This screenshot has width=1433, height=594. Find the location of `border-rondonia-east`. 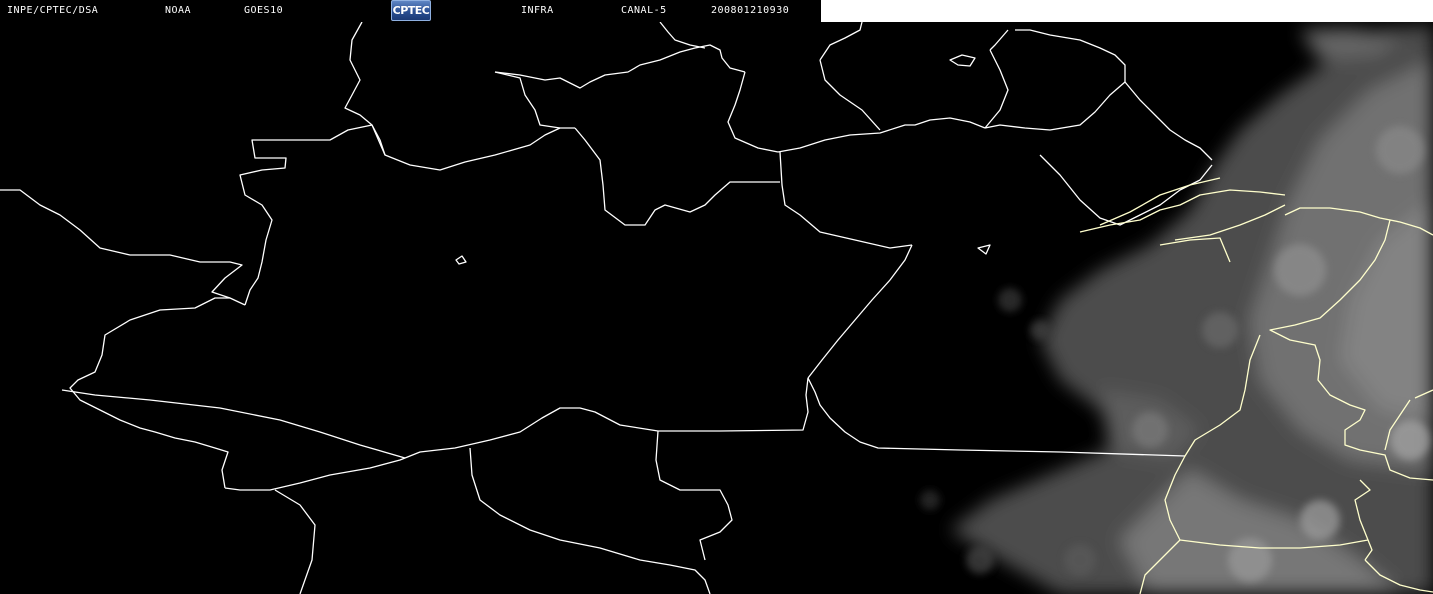

border-rondonia-east is located at coordinates (694, 495).